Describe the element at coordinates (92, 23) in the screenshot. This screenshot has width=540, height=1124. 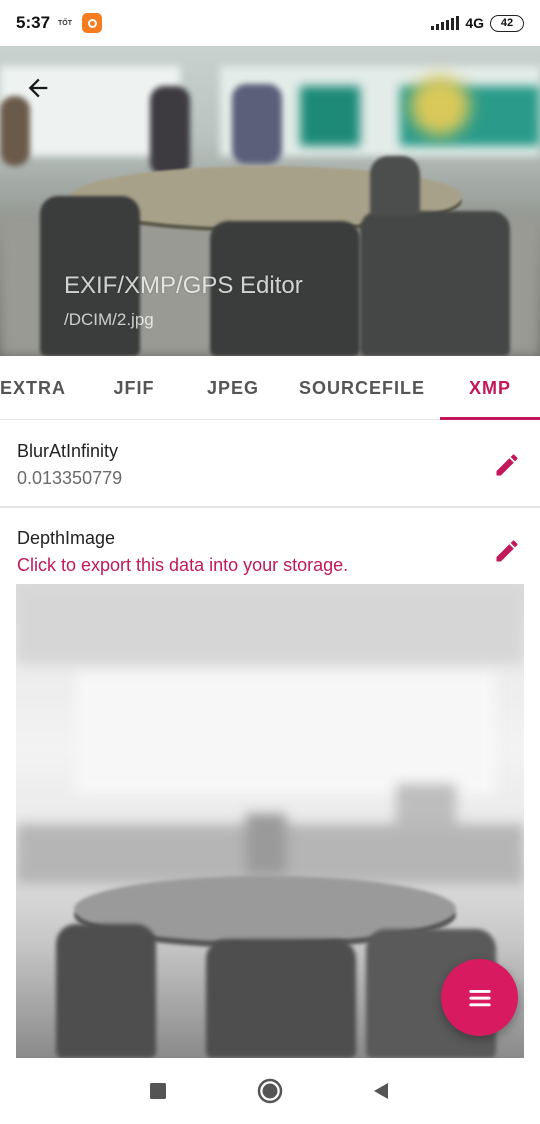
I see `app-notification-icon` at that location.